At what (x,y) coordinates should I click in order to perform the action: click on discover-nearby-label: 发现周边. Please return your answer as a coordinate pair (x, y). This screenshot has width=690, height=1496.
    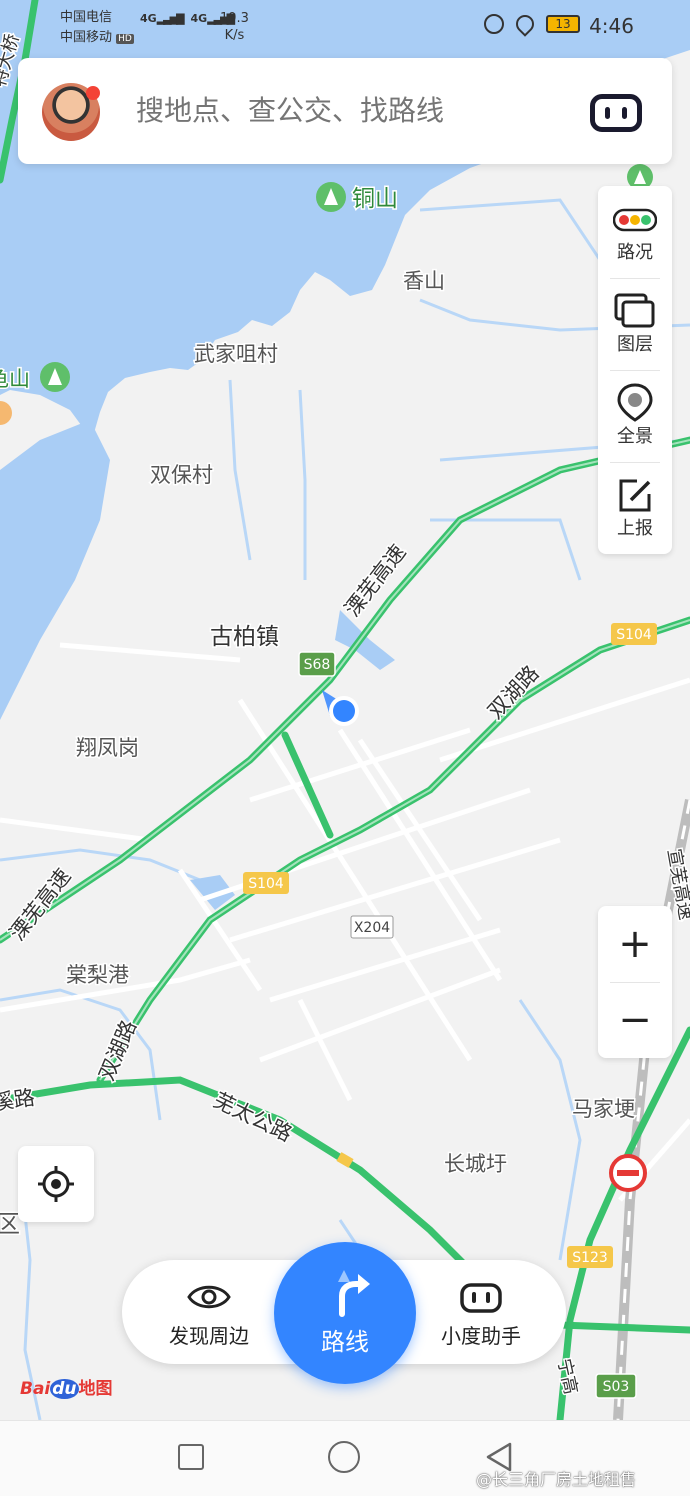
    Looking at the image, I should click on (209, 1336).